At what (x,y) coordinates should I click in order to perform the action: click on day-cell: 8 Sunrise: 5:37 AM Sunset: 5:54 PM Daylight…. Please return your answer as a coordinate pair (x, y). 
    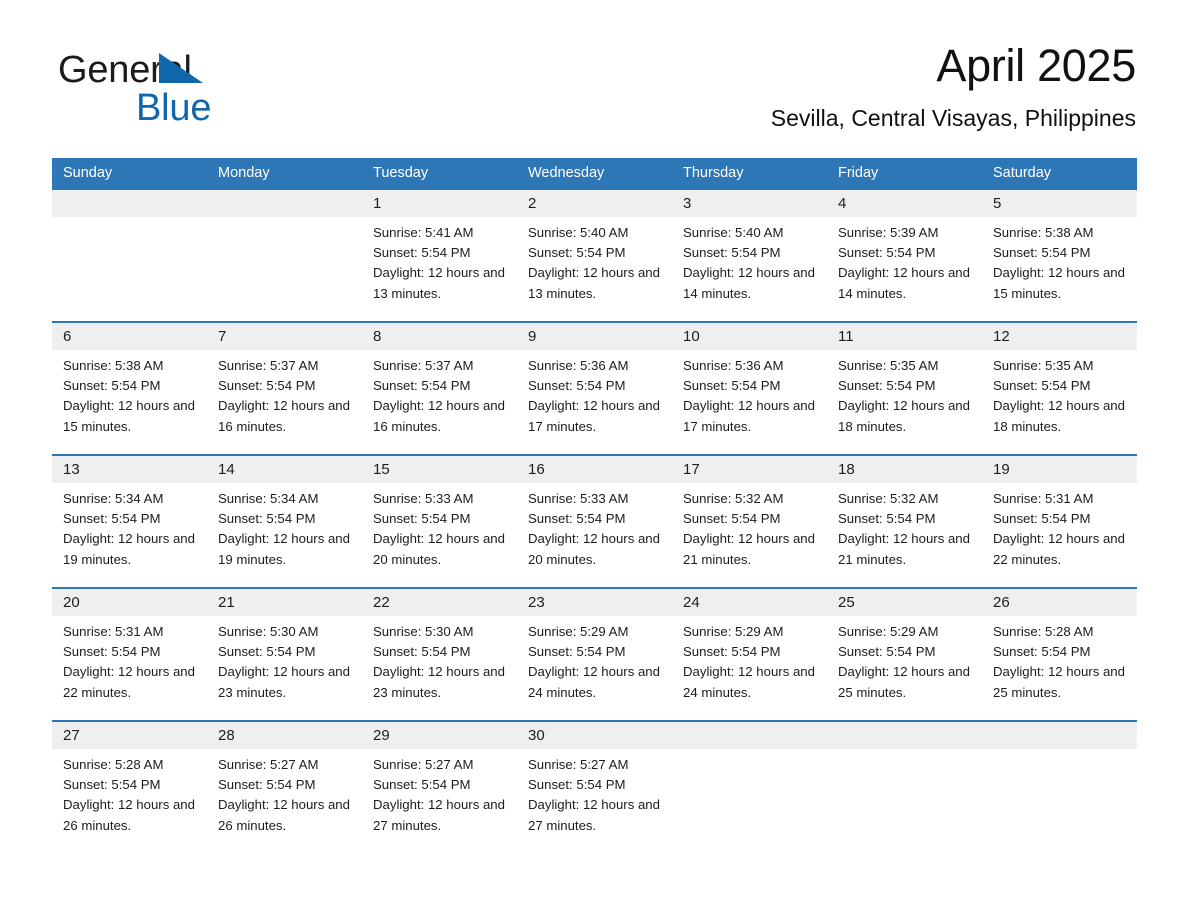
    Looking at the image, I should click on (439, 388).